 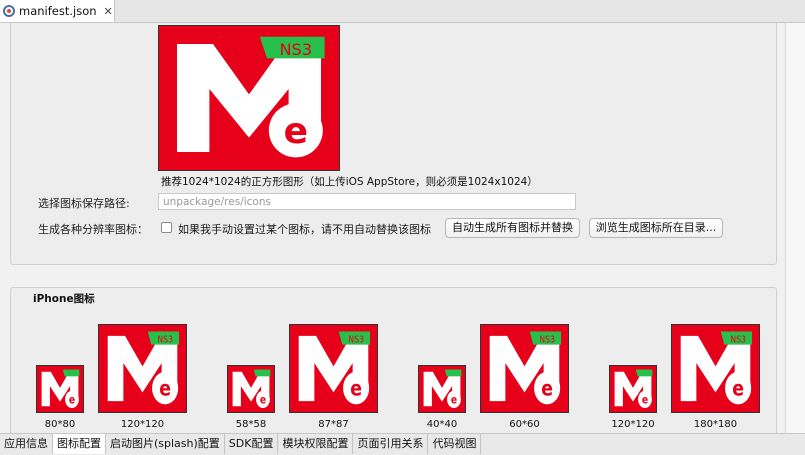 I want to click on close-icon: ✕, so click(x=108, y=11).